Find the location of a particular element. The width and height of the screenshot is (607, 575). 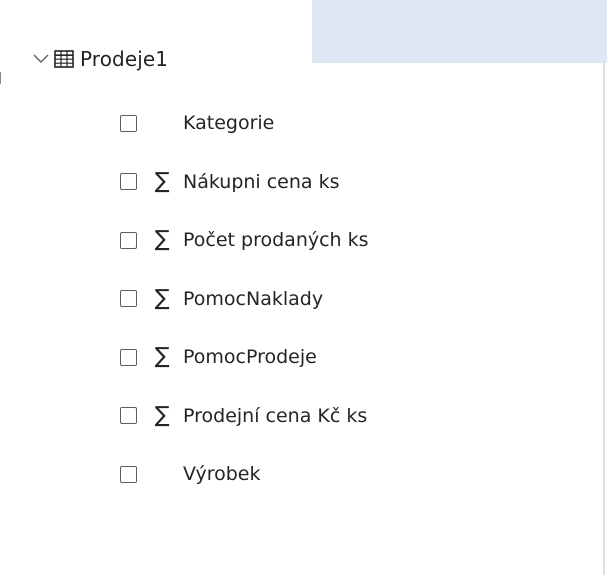

pane-right-border is located at coordinates (604, 319).